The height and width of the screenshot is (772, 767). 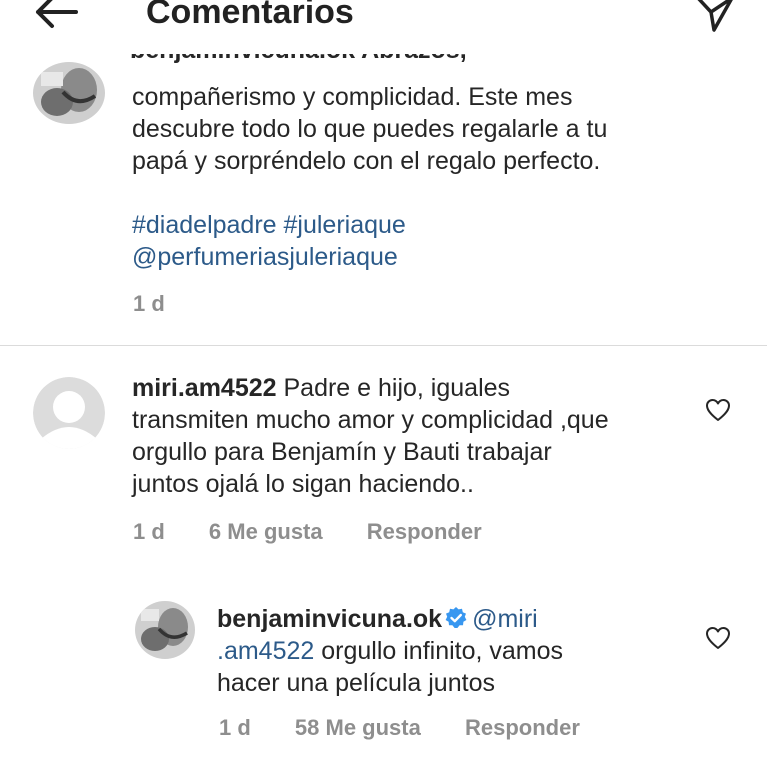 I want to click on comment-likes-link: 6 Me gusta, so click(x=266, y=532).